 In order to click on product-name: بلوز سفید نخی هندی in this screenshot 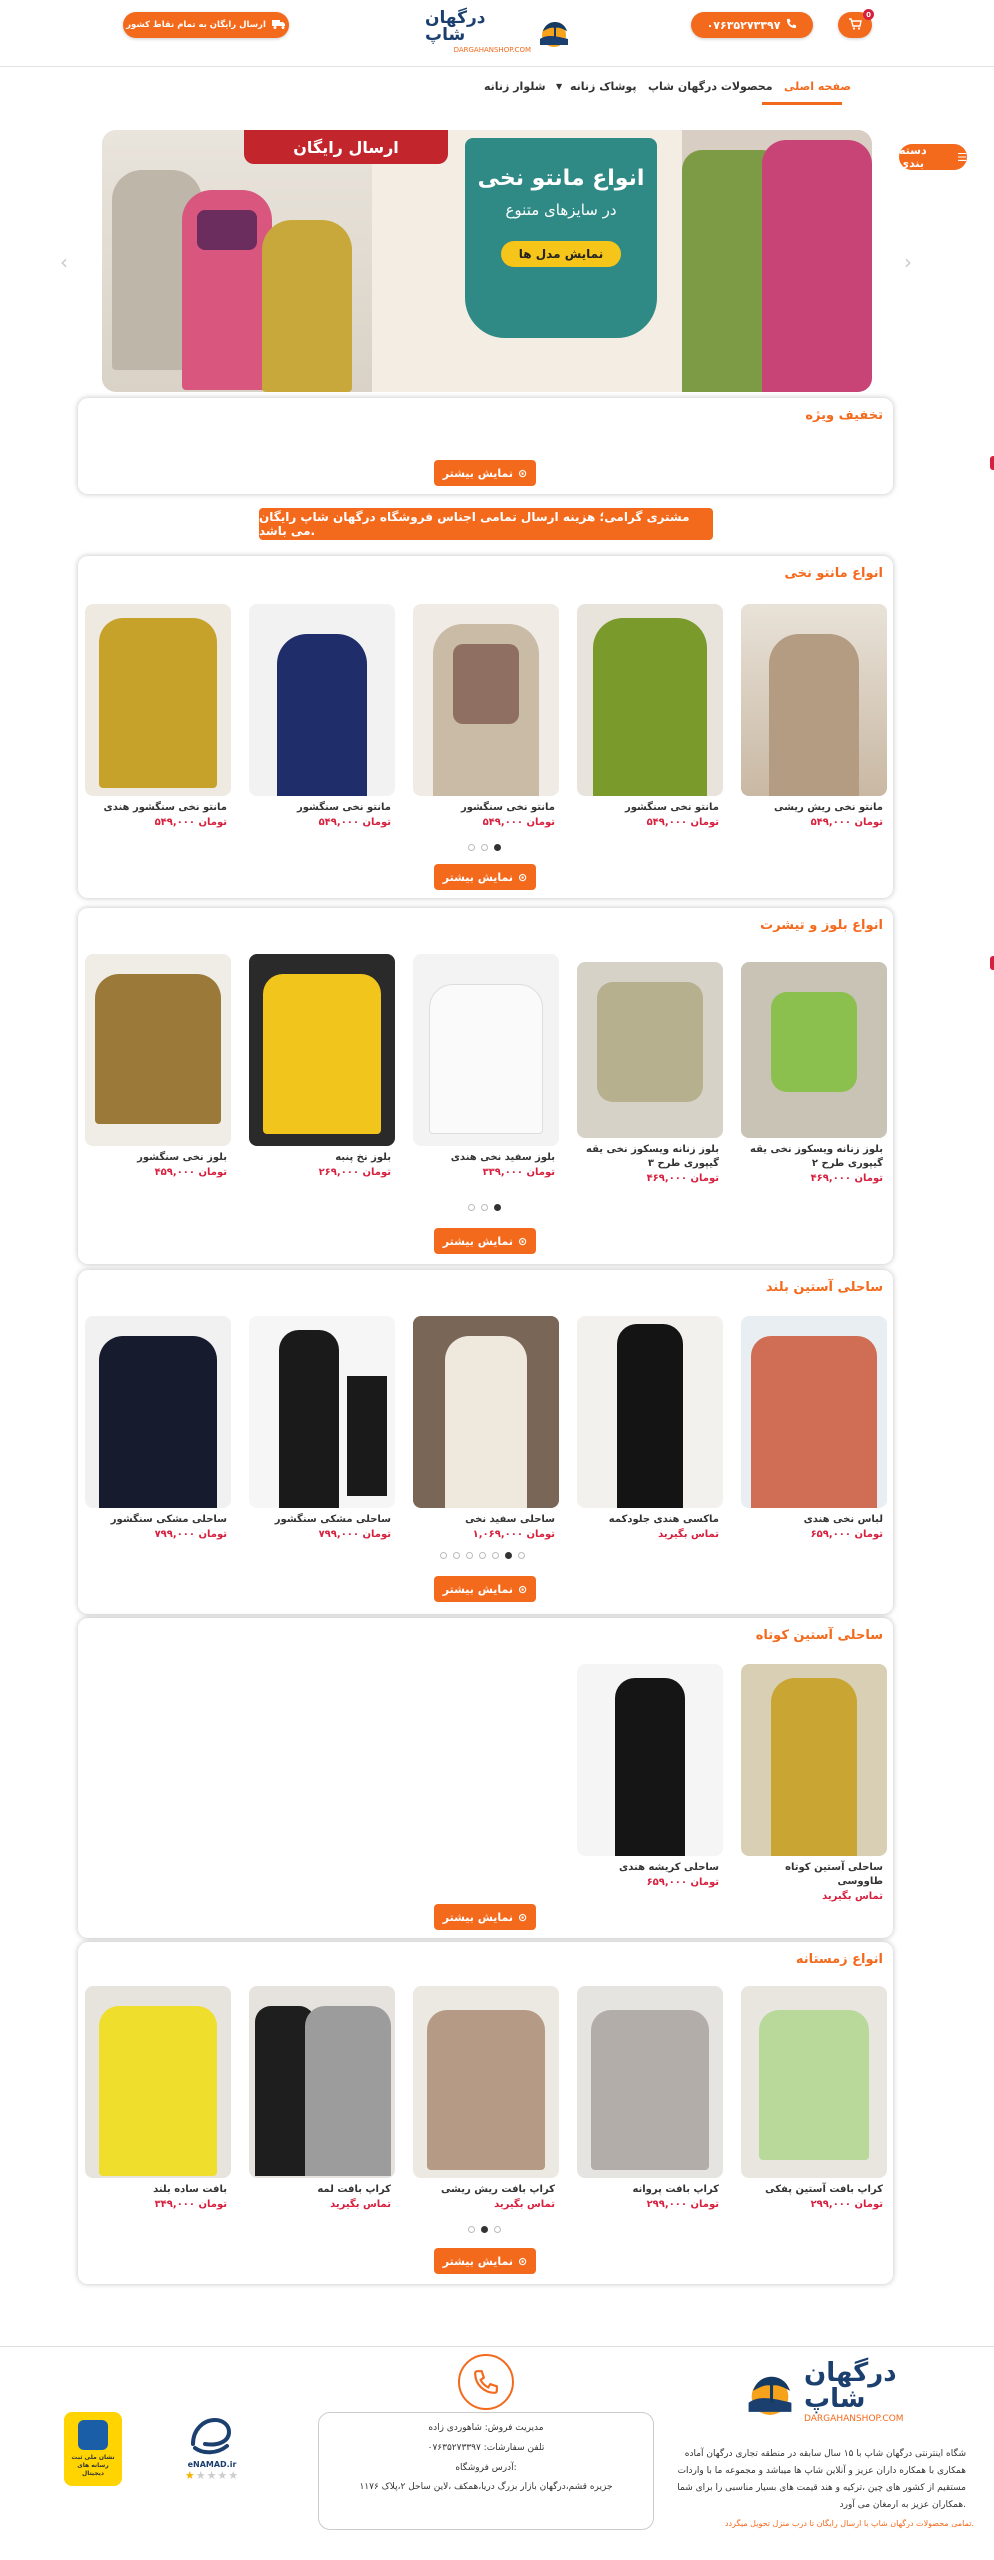, I will do `click(486, 1158)`.